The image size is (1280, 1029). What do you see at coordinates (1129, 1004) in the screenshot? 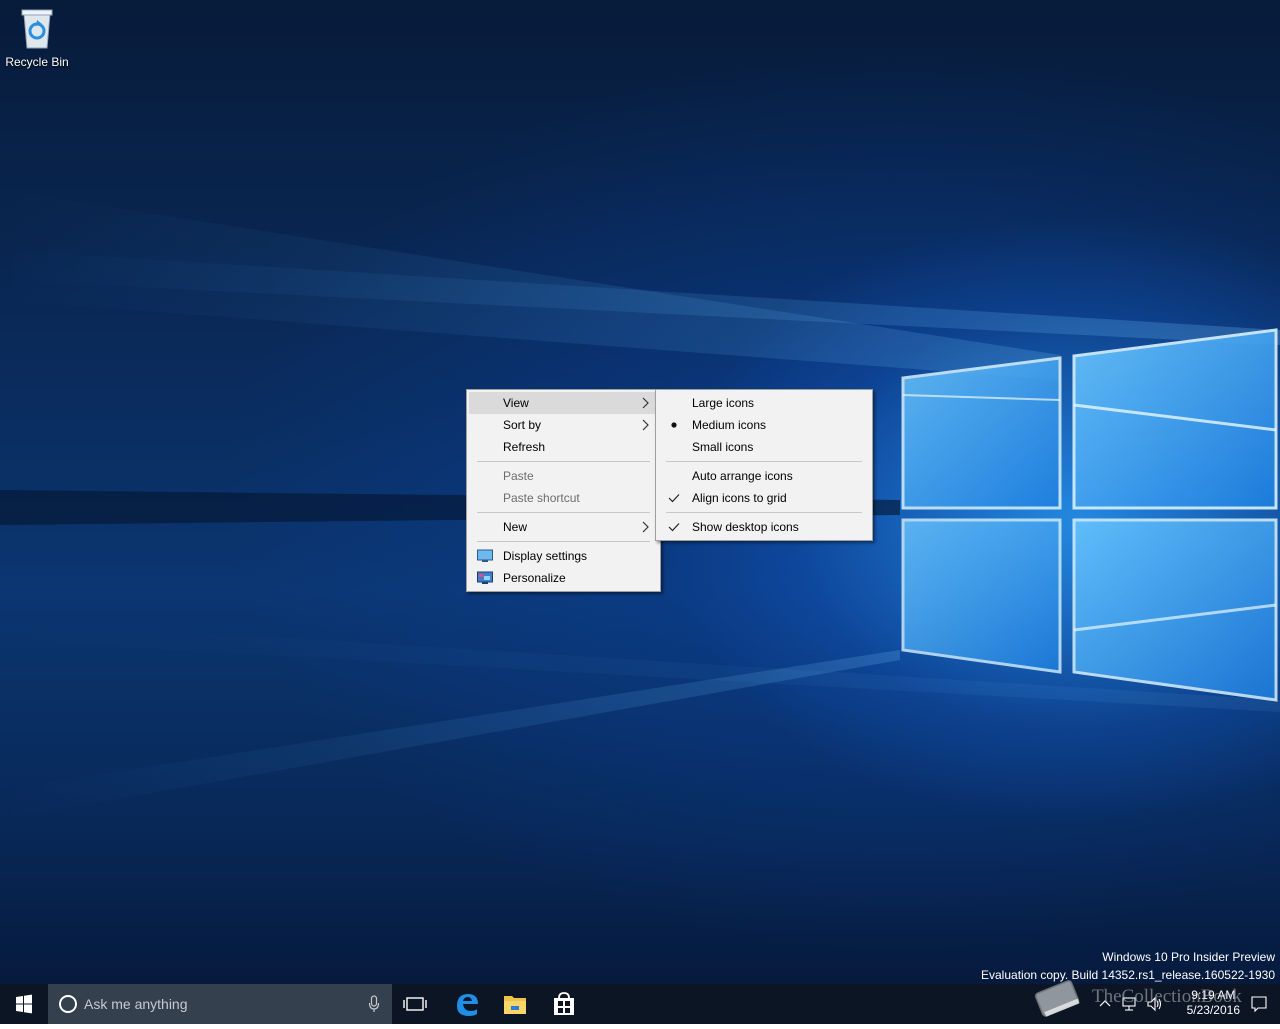
I see `network-icon` at bounding box center [1129, 1004].